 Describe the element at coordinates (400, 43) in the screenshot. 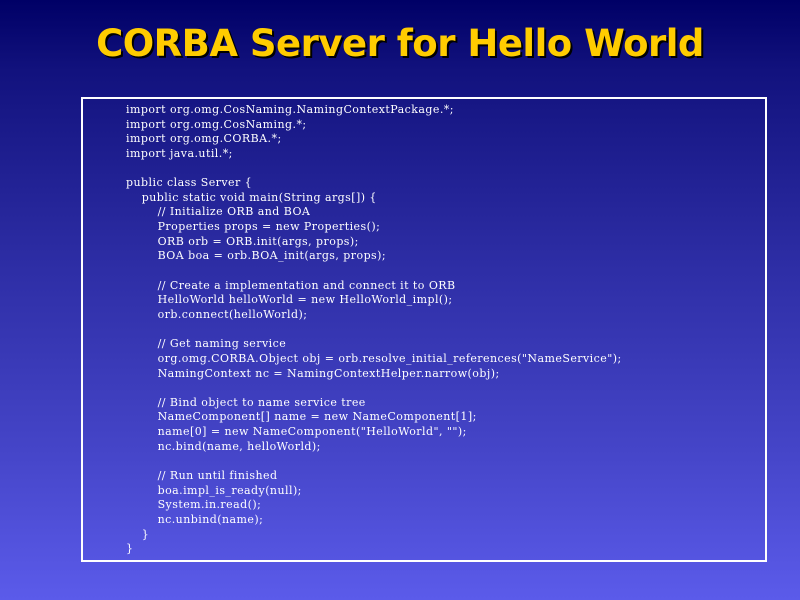

I see `slide-title: CORBA Server for Hello World` at that location.